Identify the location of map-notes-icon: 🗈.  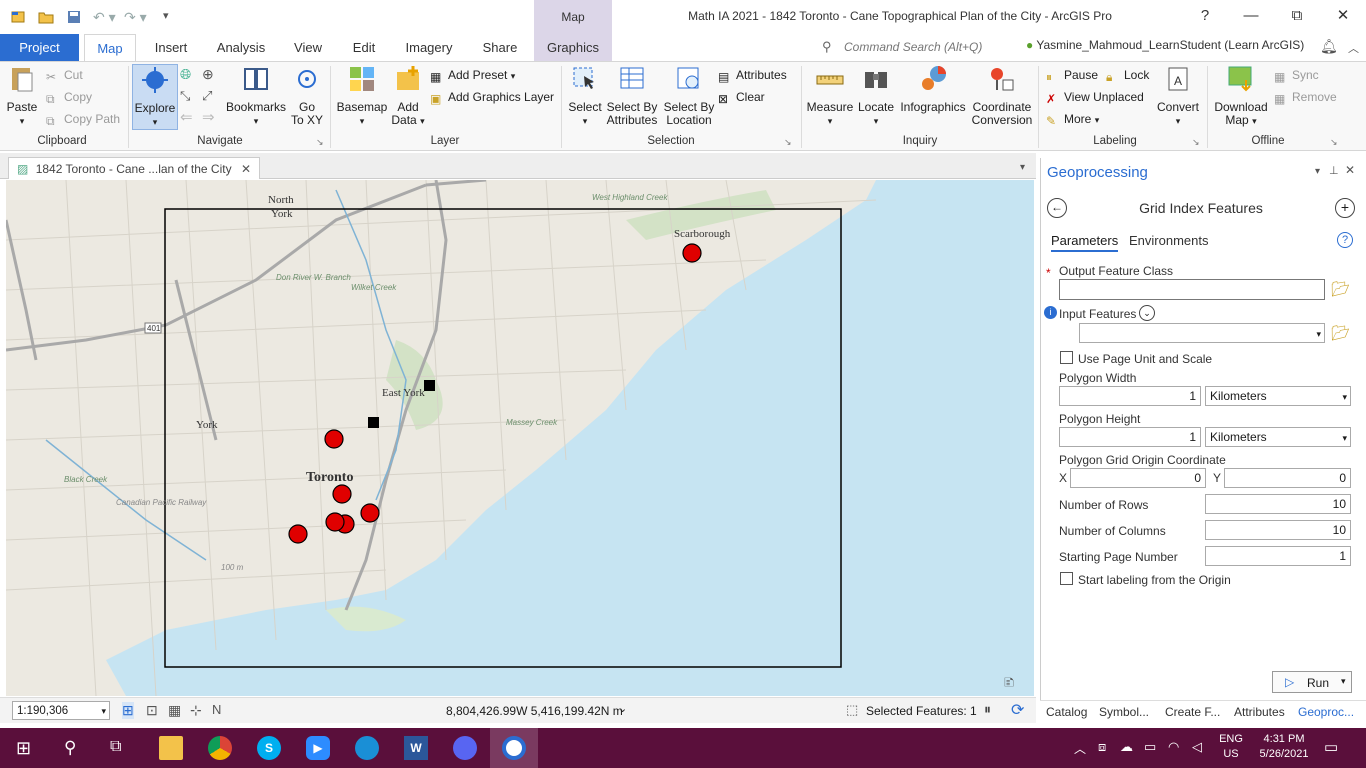
(1009, 684).